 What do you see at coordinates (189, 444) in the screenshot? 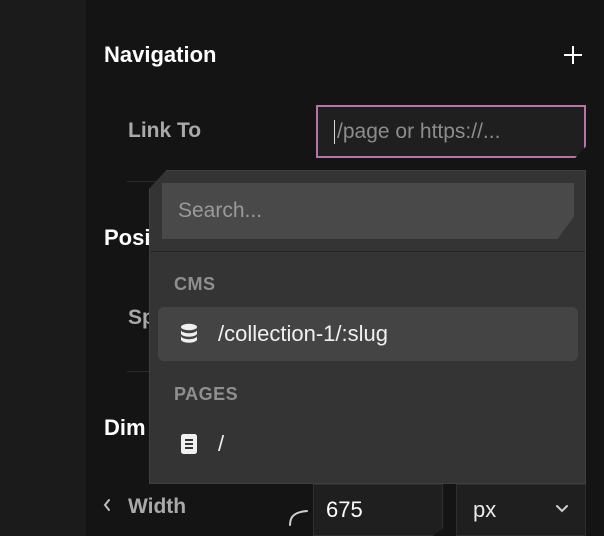
I see `page-icon` at bounding box center [189, 444].